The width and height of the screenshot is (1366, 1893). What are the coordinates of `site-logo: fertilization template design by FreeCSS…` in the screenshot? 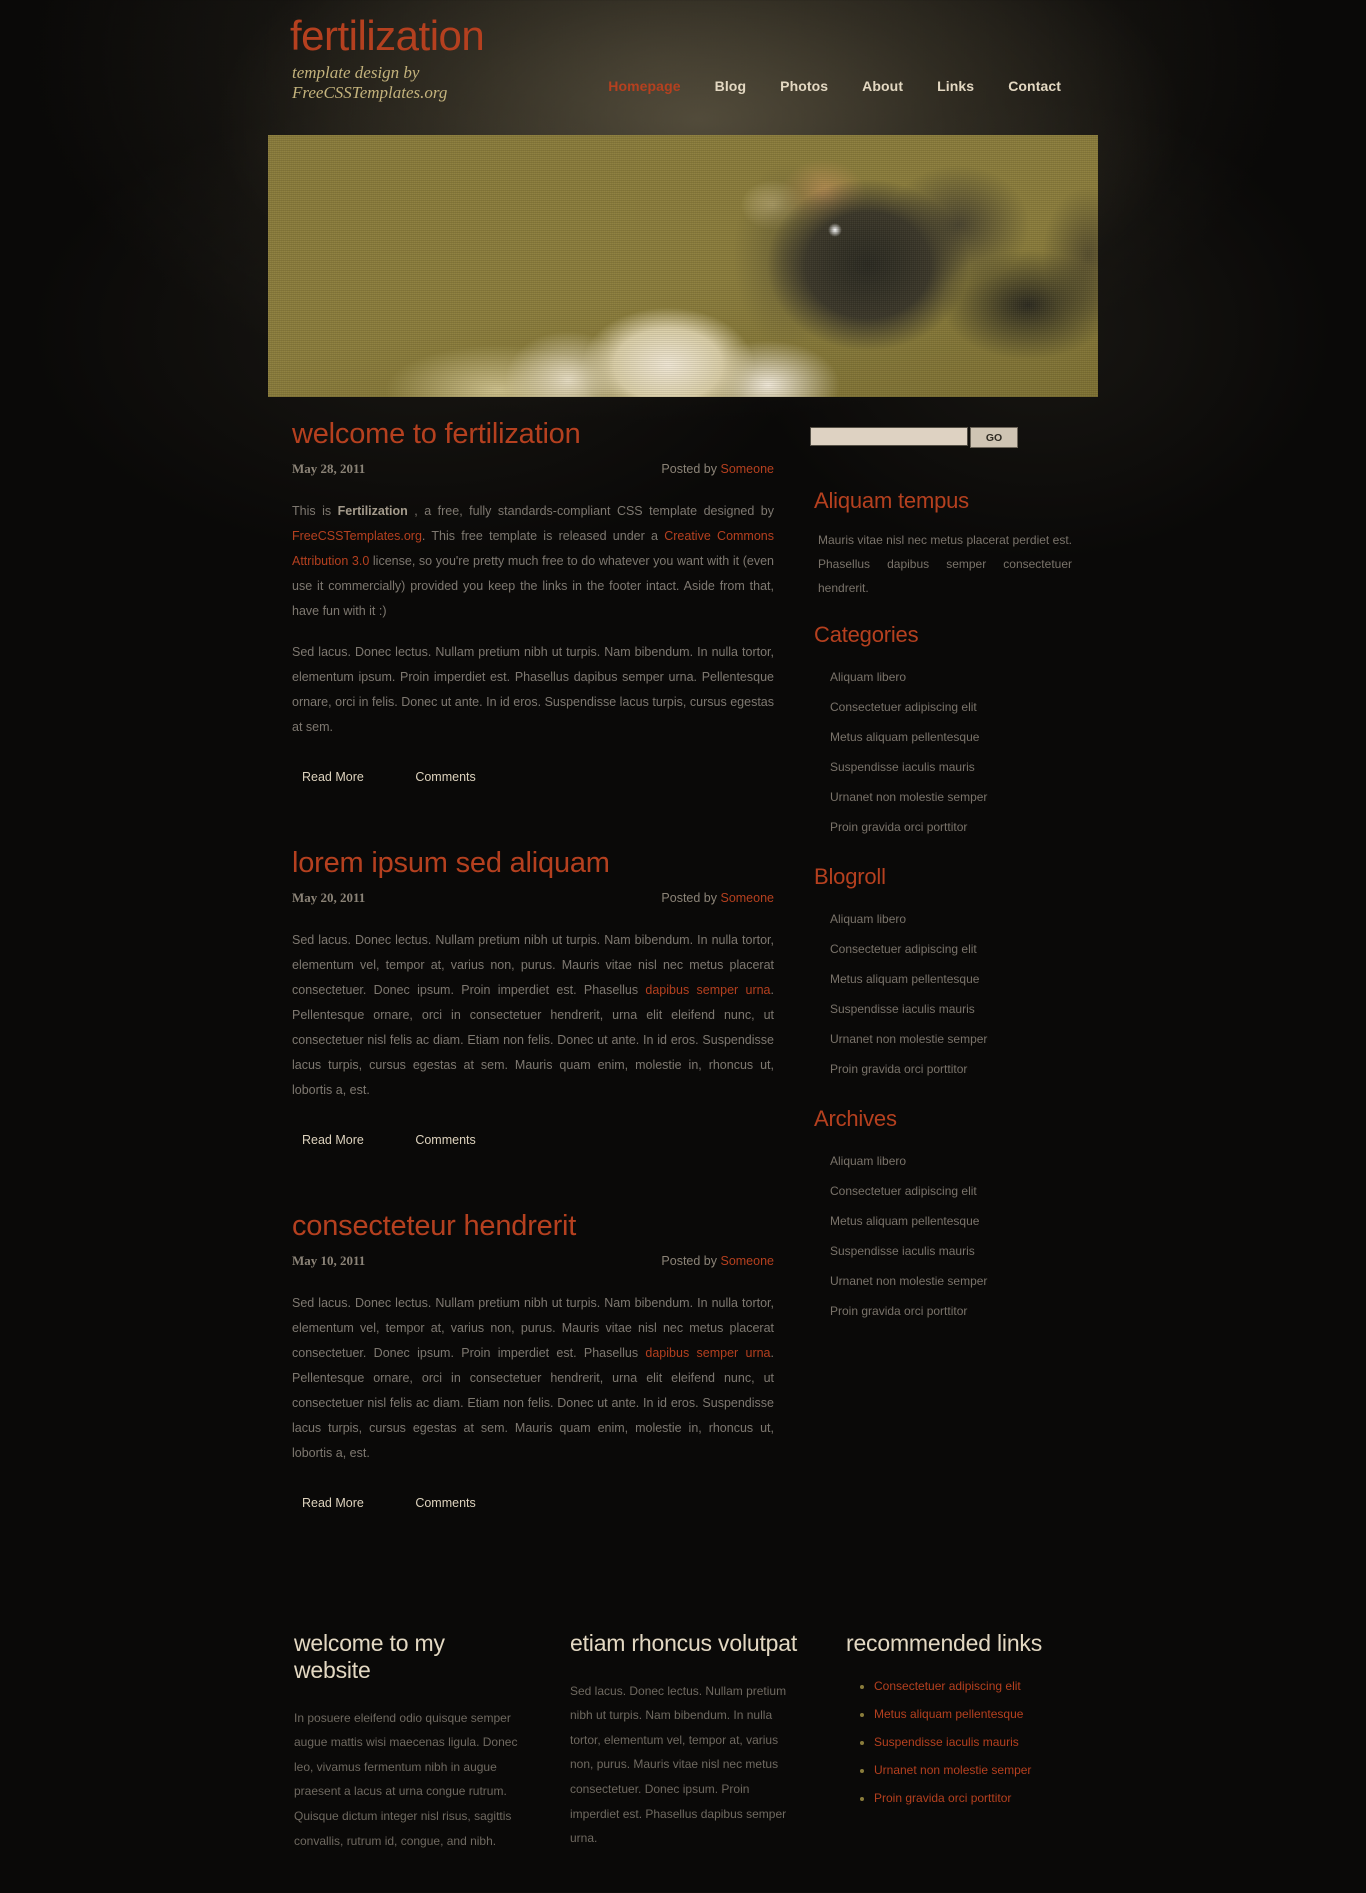 It's located at (387, 58).